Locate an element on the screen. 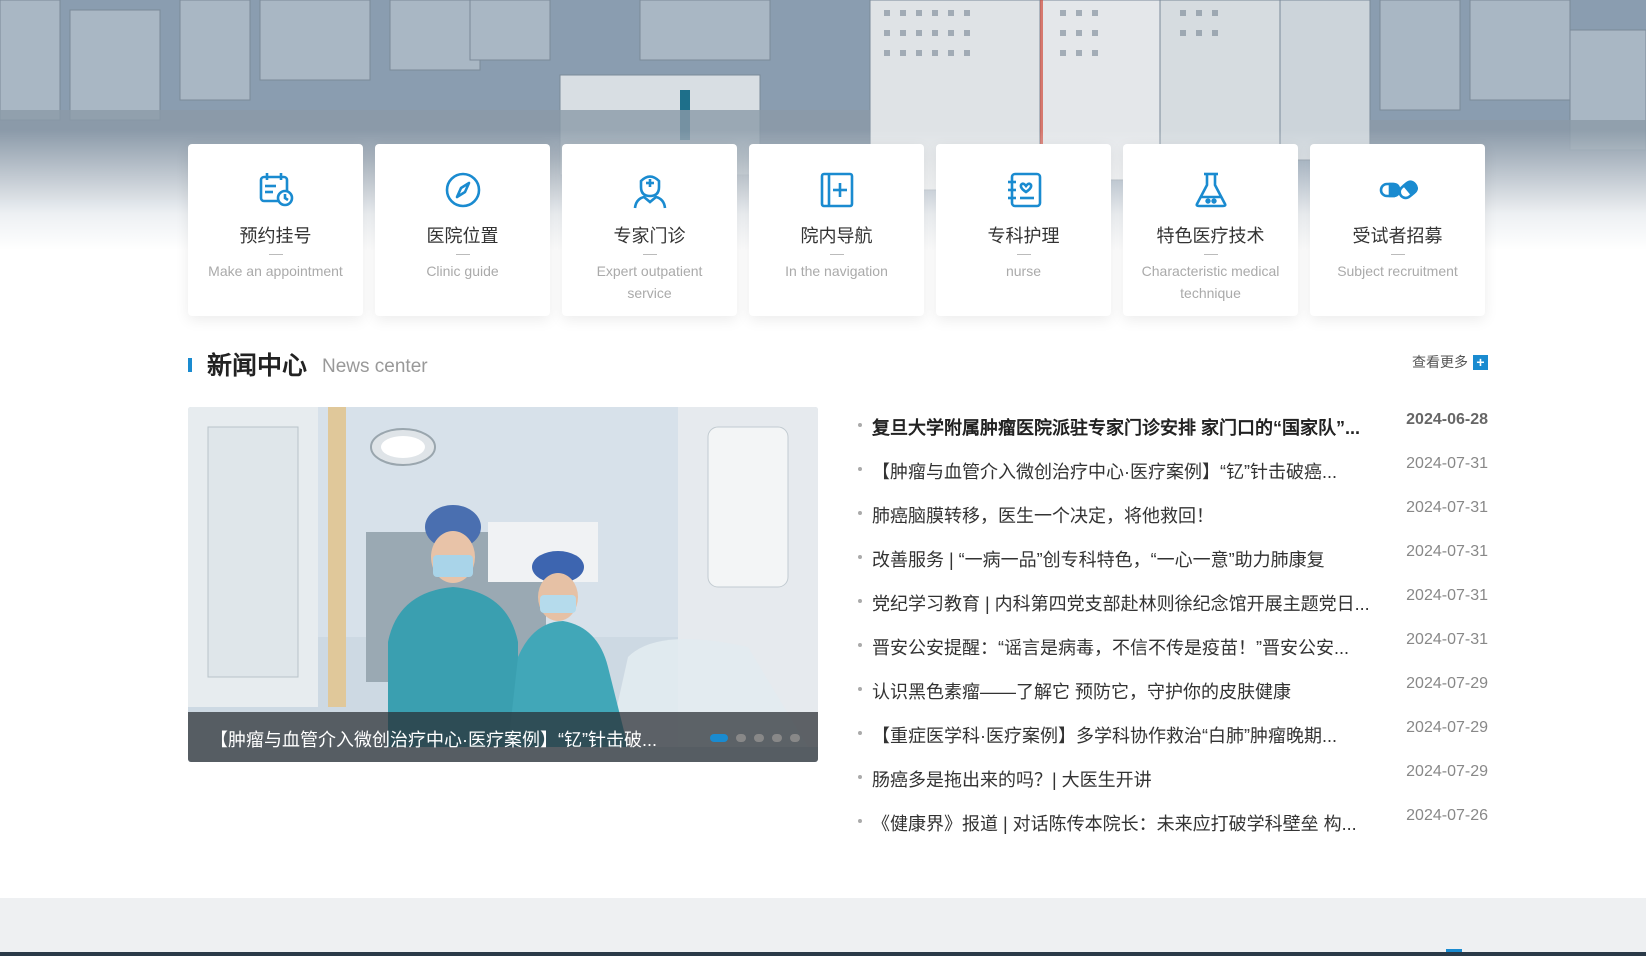  service-title: 专科护理 is located at coordinates (1023, 236).